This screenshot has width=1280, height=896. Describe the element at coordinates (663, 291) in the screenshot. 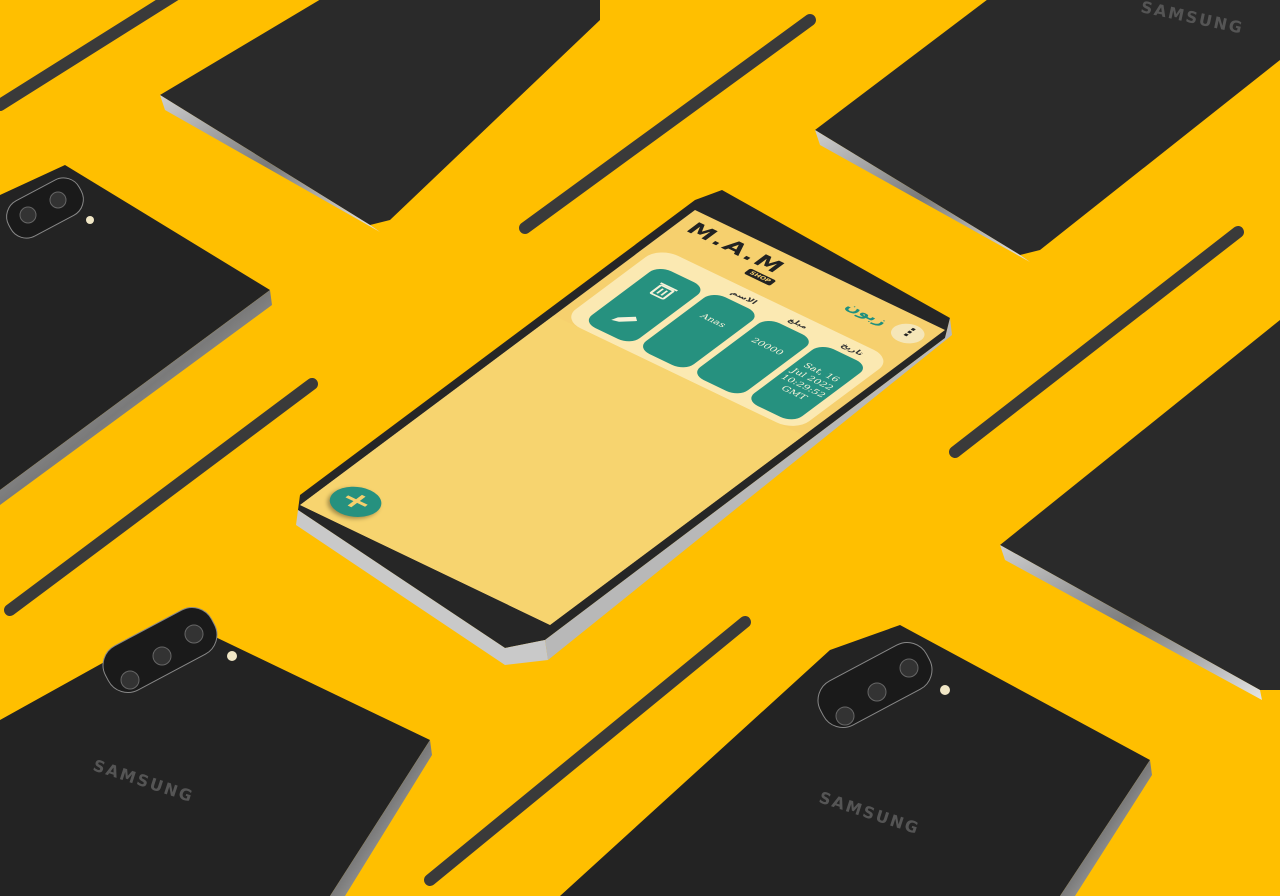

I see `trash-icon` at that location.